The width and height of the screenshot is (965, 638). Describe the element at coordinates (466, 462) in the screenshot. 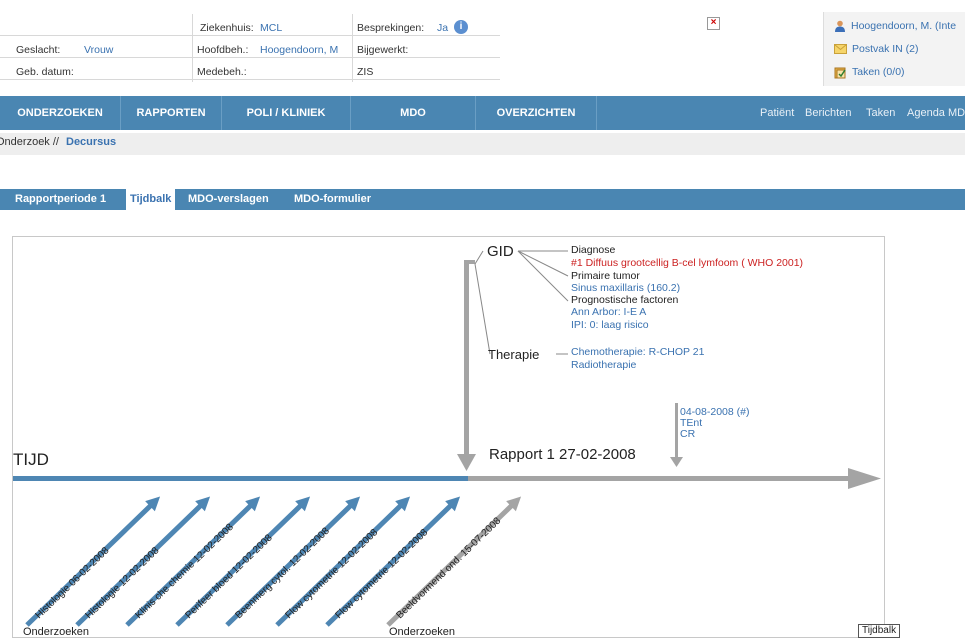

I see `report-arrowhead` at that location.